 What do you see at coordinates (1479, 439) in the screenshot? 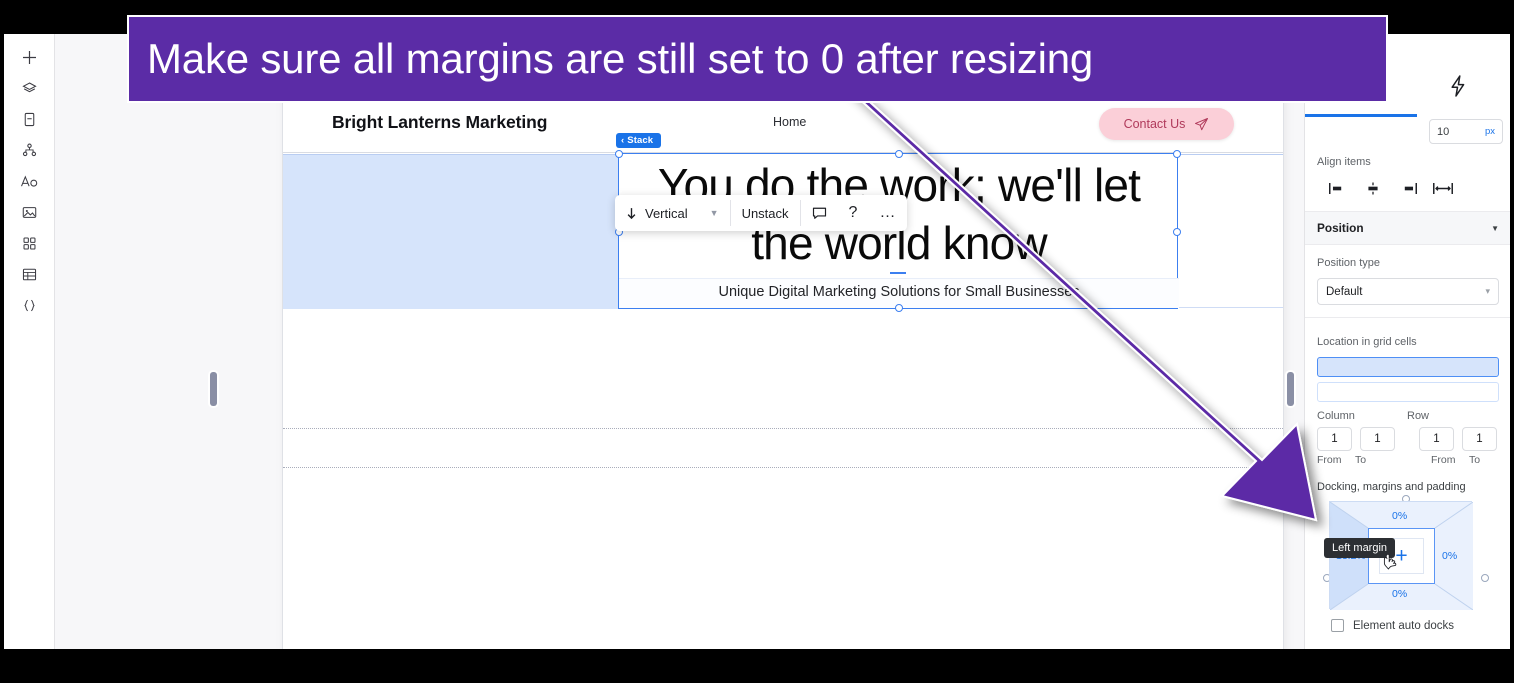
I see `row-to-input: 1` at bounding box center [1479, 439].